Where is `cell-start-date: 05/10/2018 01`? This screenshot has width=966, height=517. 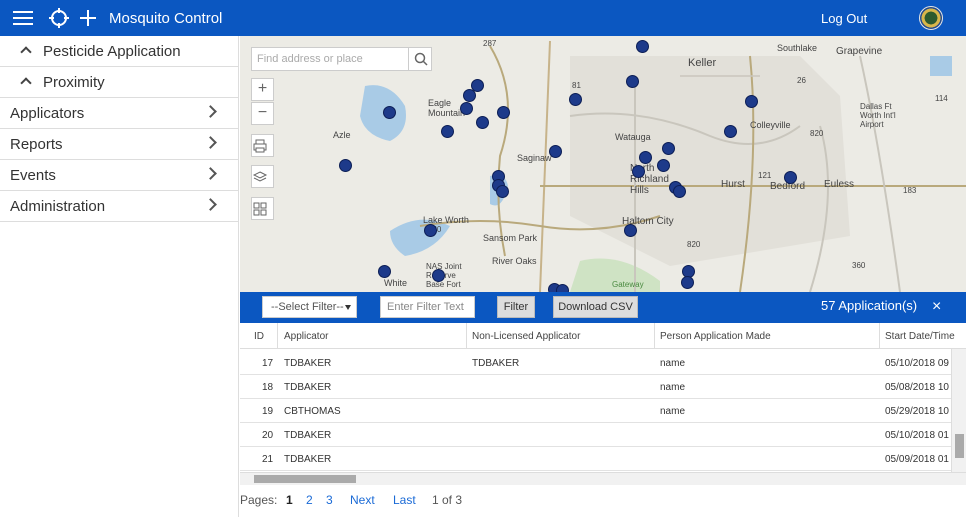
cell-start-date: 05/10/2018 01 is located at coordinates (917, 435).